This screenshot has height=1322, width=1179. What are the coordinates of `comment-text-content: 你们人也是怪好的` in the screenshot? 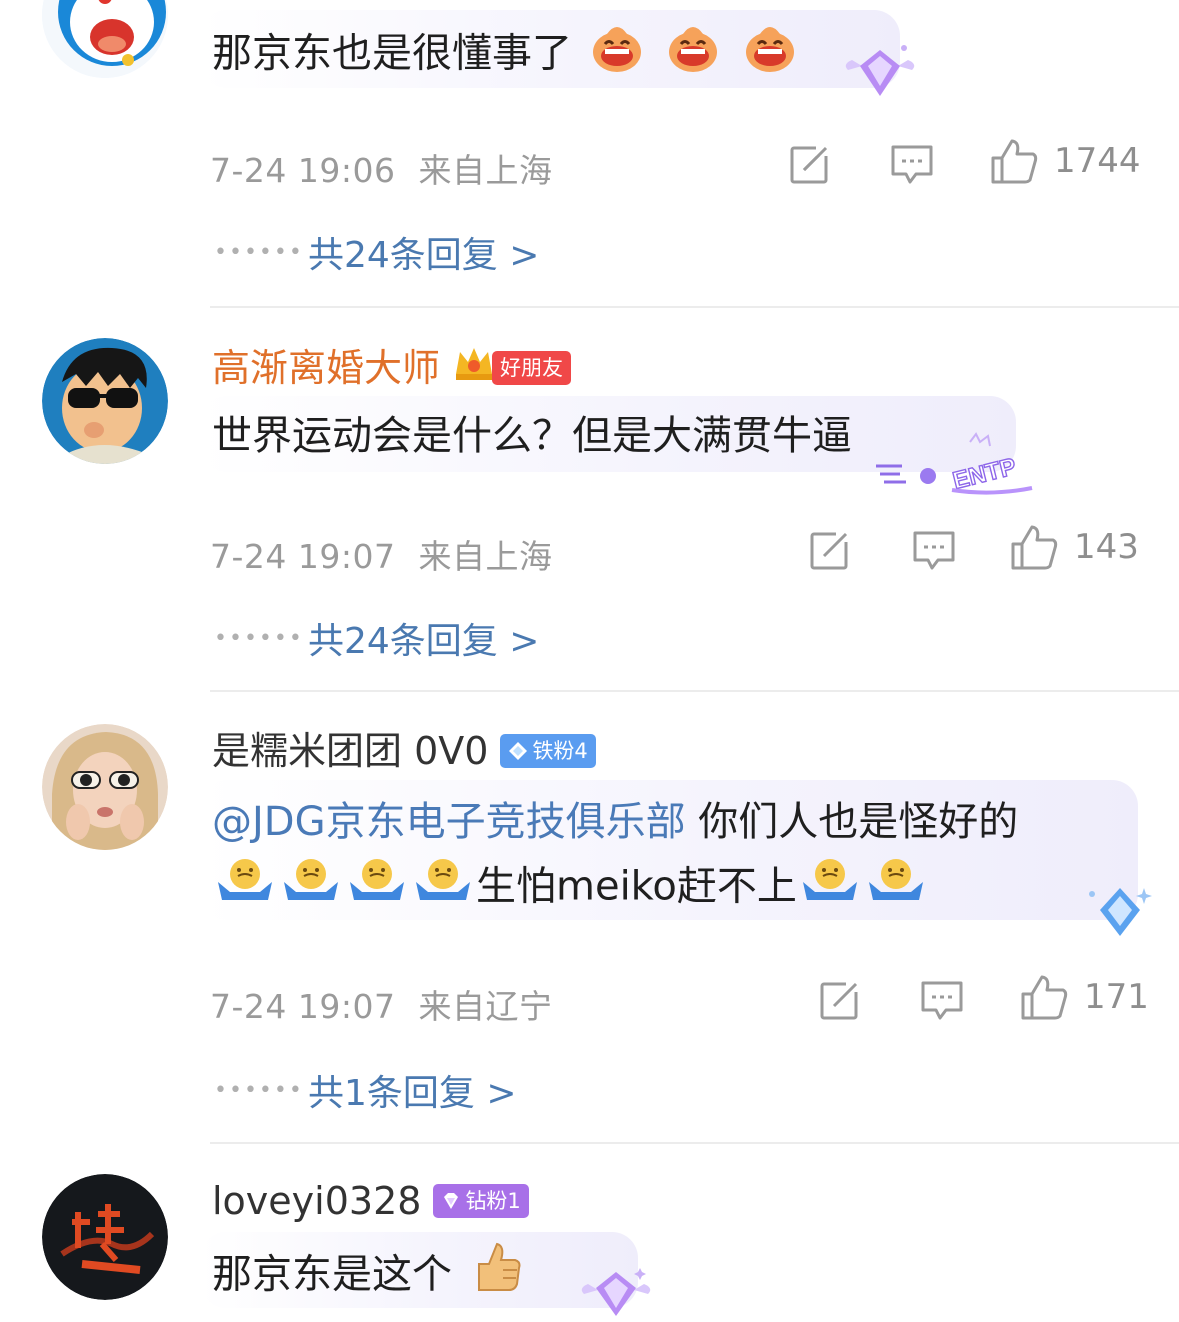 It's located at (852, 822).